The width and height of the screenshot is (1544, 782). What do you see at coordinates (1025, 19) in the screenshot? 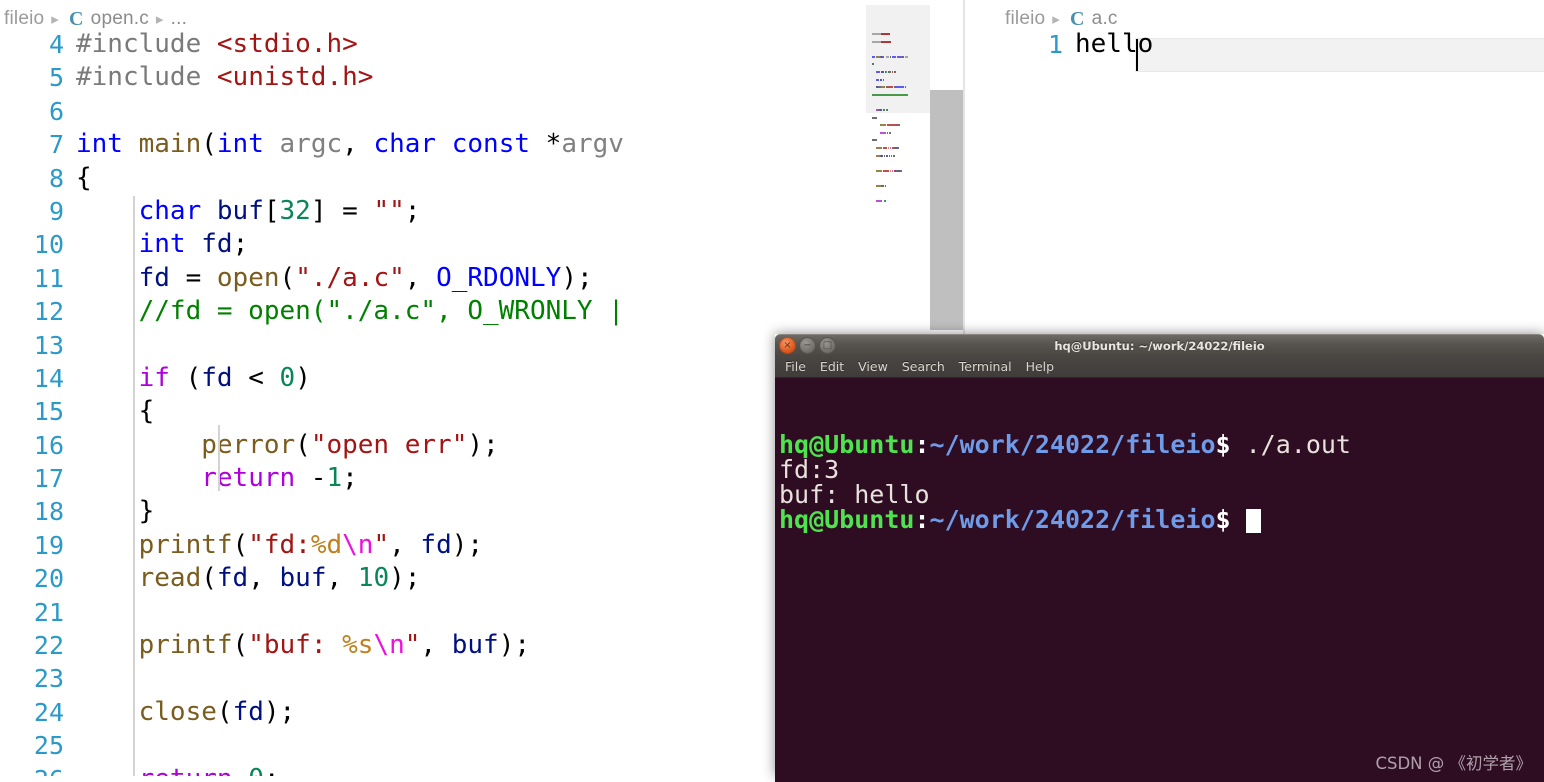
I see `breadcrumb-folder-right: fileio` at bounding box center [1025, 19].